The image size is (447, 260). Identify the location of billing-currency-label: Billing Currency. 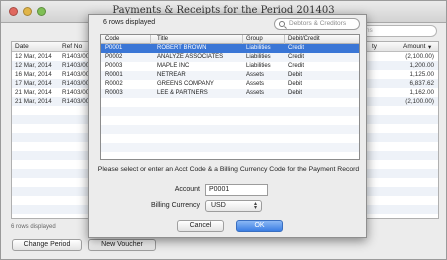
(175, 205).